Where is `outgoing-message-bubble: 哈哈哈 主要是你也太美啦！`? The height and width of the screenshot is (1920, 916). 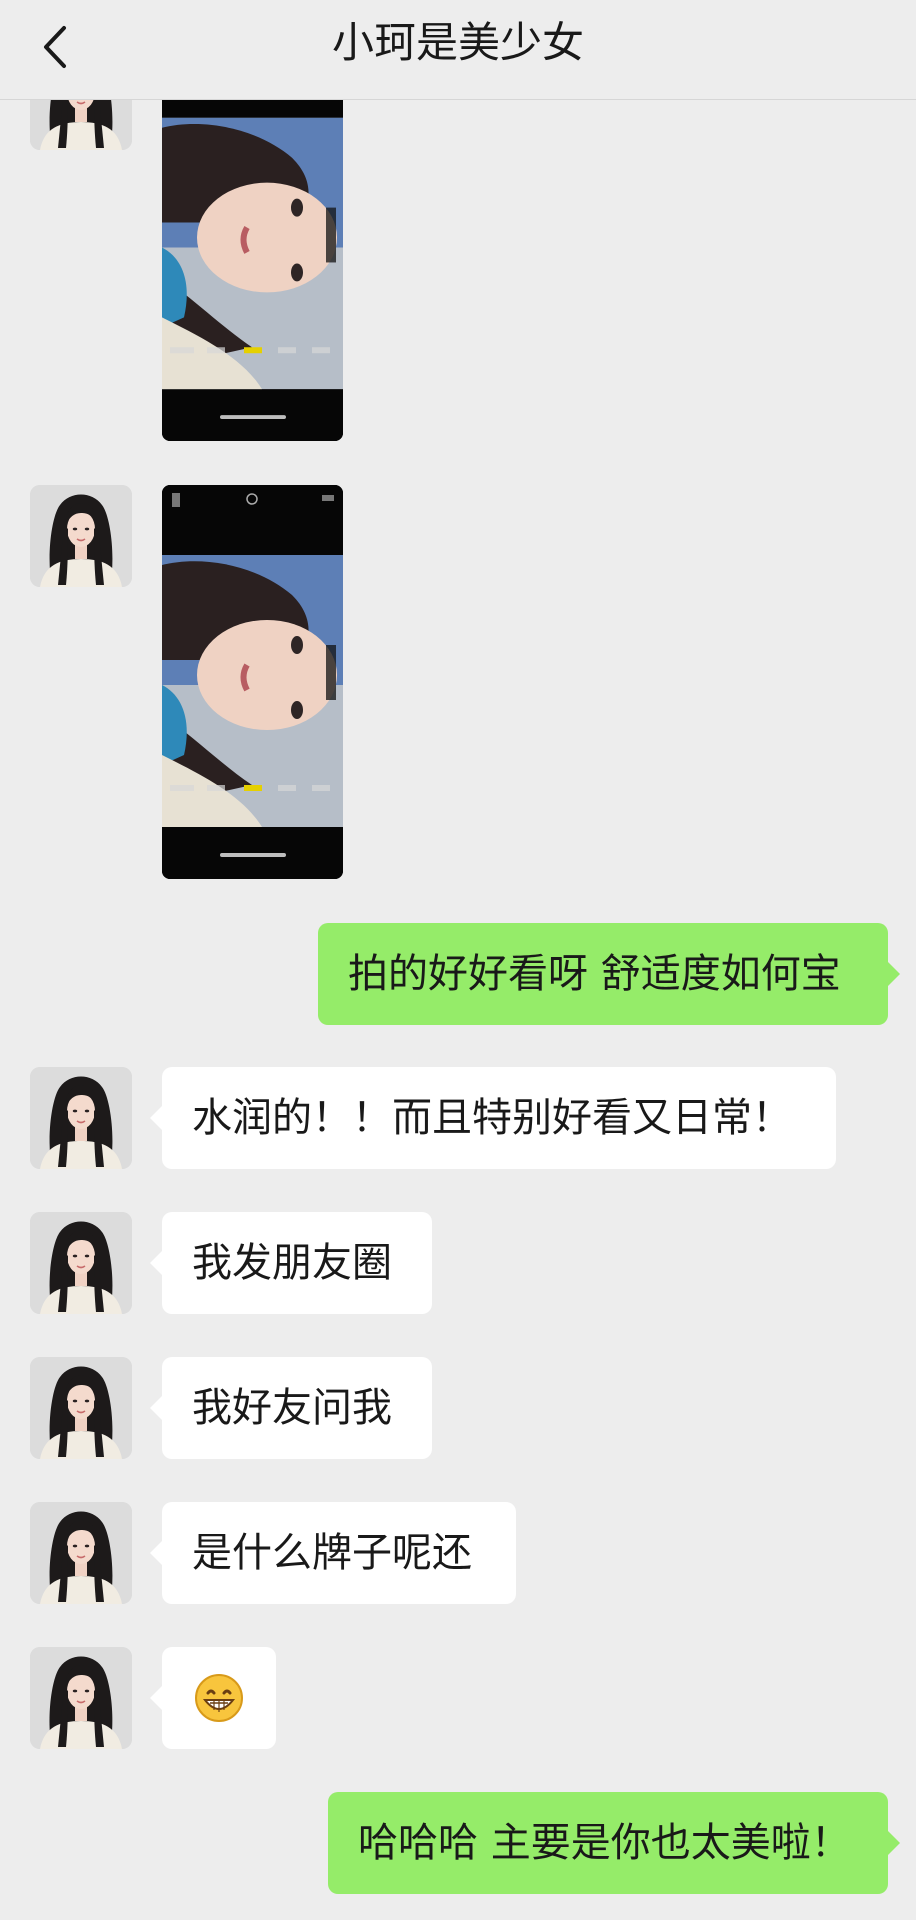
outgoing-message-bubble: 哈哈哈 主要是你也太美啦！ is located at coordinates (614, 1843).